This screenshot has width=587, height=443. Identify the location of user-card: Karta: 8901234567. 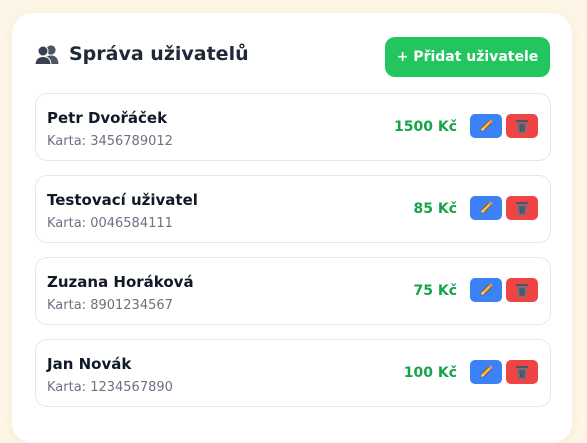
(110, 305).